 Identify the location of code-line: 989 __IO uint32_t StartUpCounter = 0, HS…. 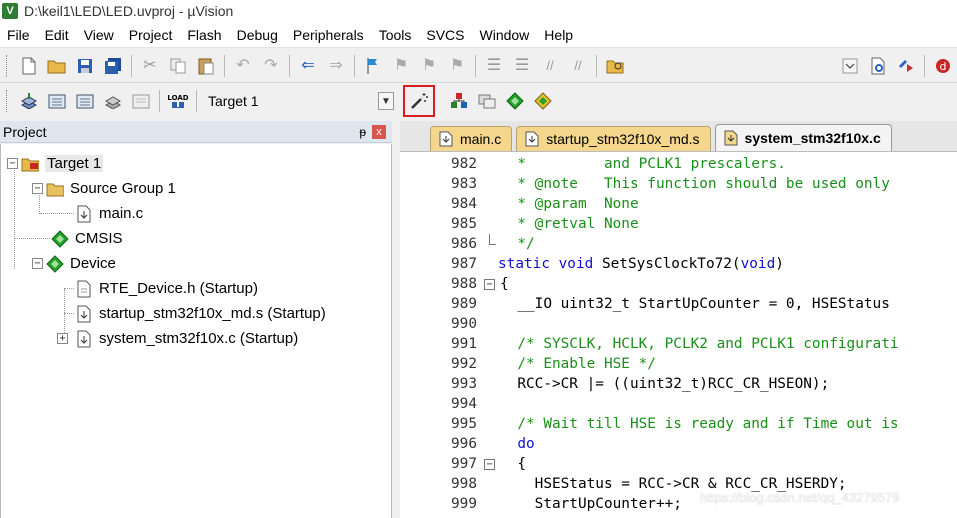
(678, 304).